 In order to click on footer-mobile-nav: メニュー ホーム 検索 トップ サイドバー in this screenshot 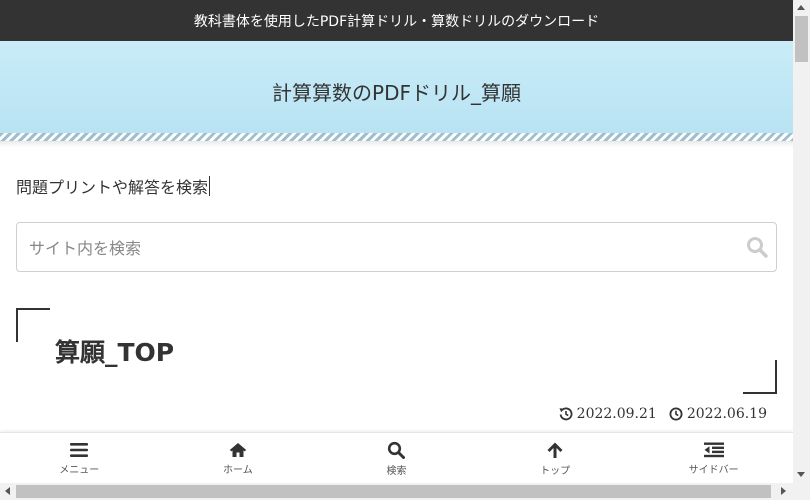, I will do `click(396, 457)`.